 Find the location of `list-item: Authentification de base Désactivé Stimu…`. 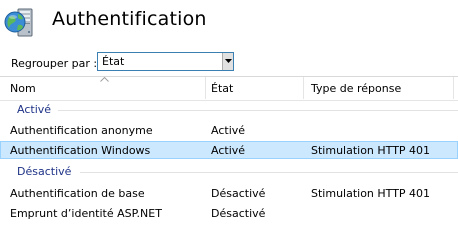

list-item: Authentification de base Désactivé Stimu… is located at coordinates (229, 193).